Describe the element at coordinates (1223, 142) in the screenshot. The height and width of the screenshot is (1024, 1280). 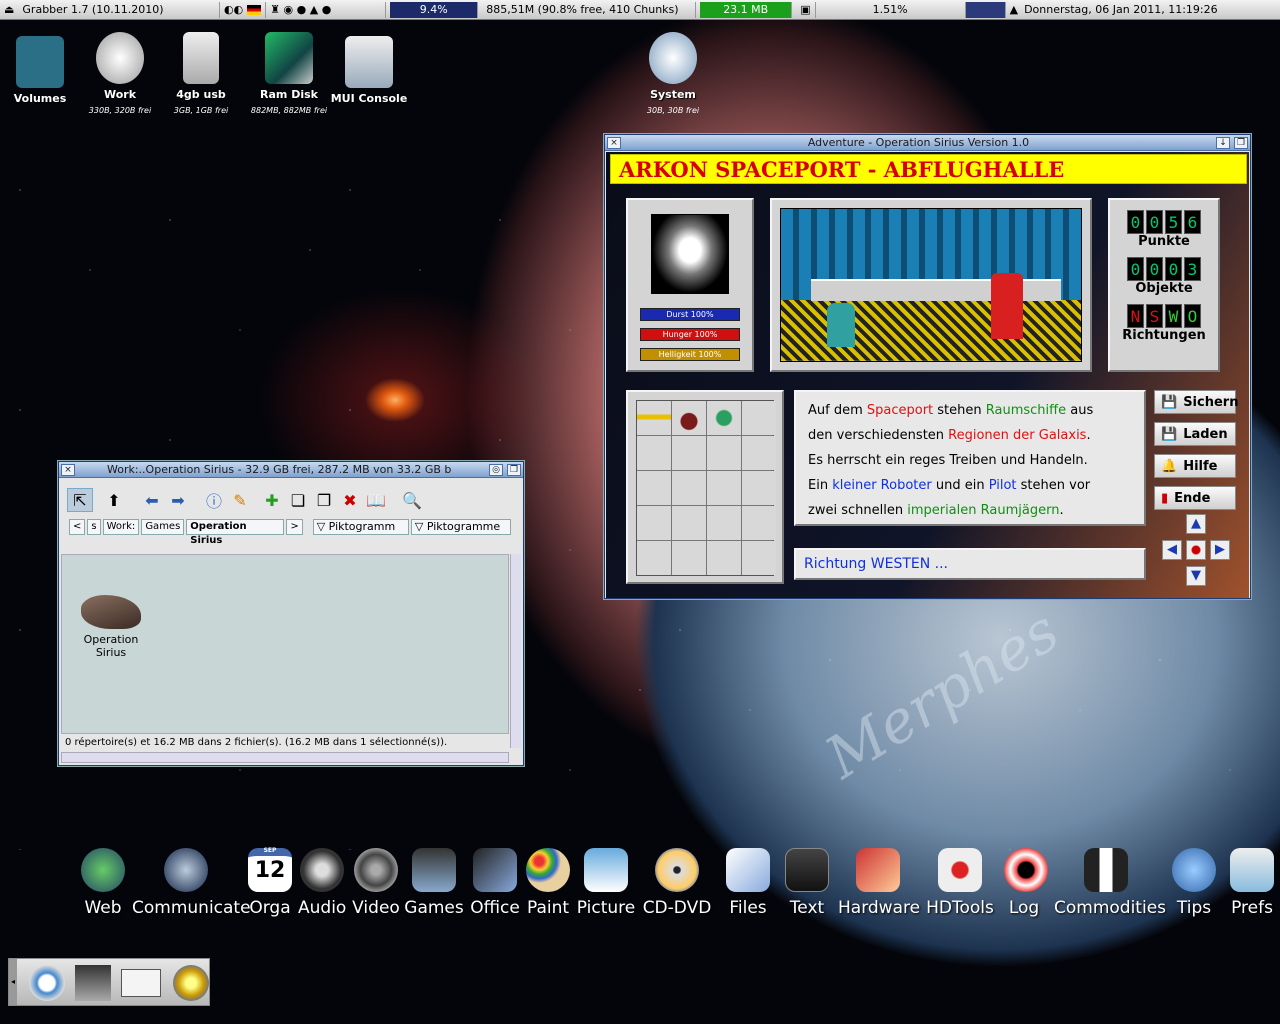
I see `iconify-icon: ↓` at that location.